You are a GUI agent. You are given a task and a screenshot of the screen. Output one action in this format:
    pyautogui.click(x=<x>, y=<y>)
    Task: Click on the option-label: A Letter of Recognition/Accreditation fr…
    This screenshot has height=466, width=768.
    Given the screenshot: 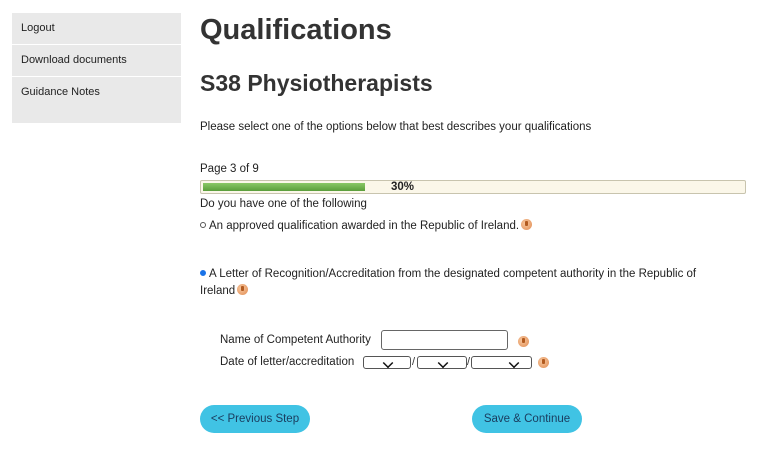 What is the action you would take?
    pyautogui.click(x=448, y=282)
    